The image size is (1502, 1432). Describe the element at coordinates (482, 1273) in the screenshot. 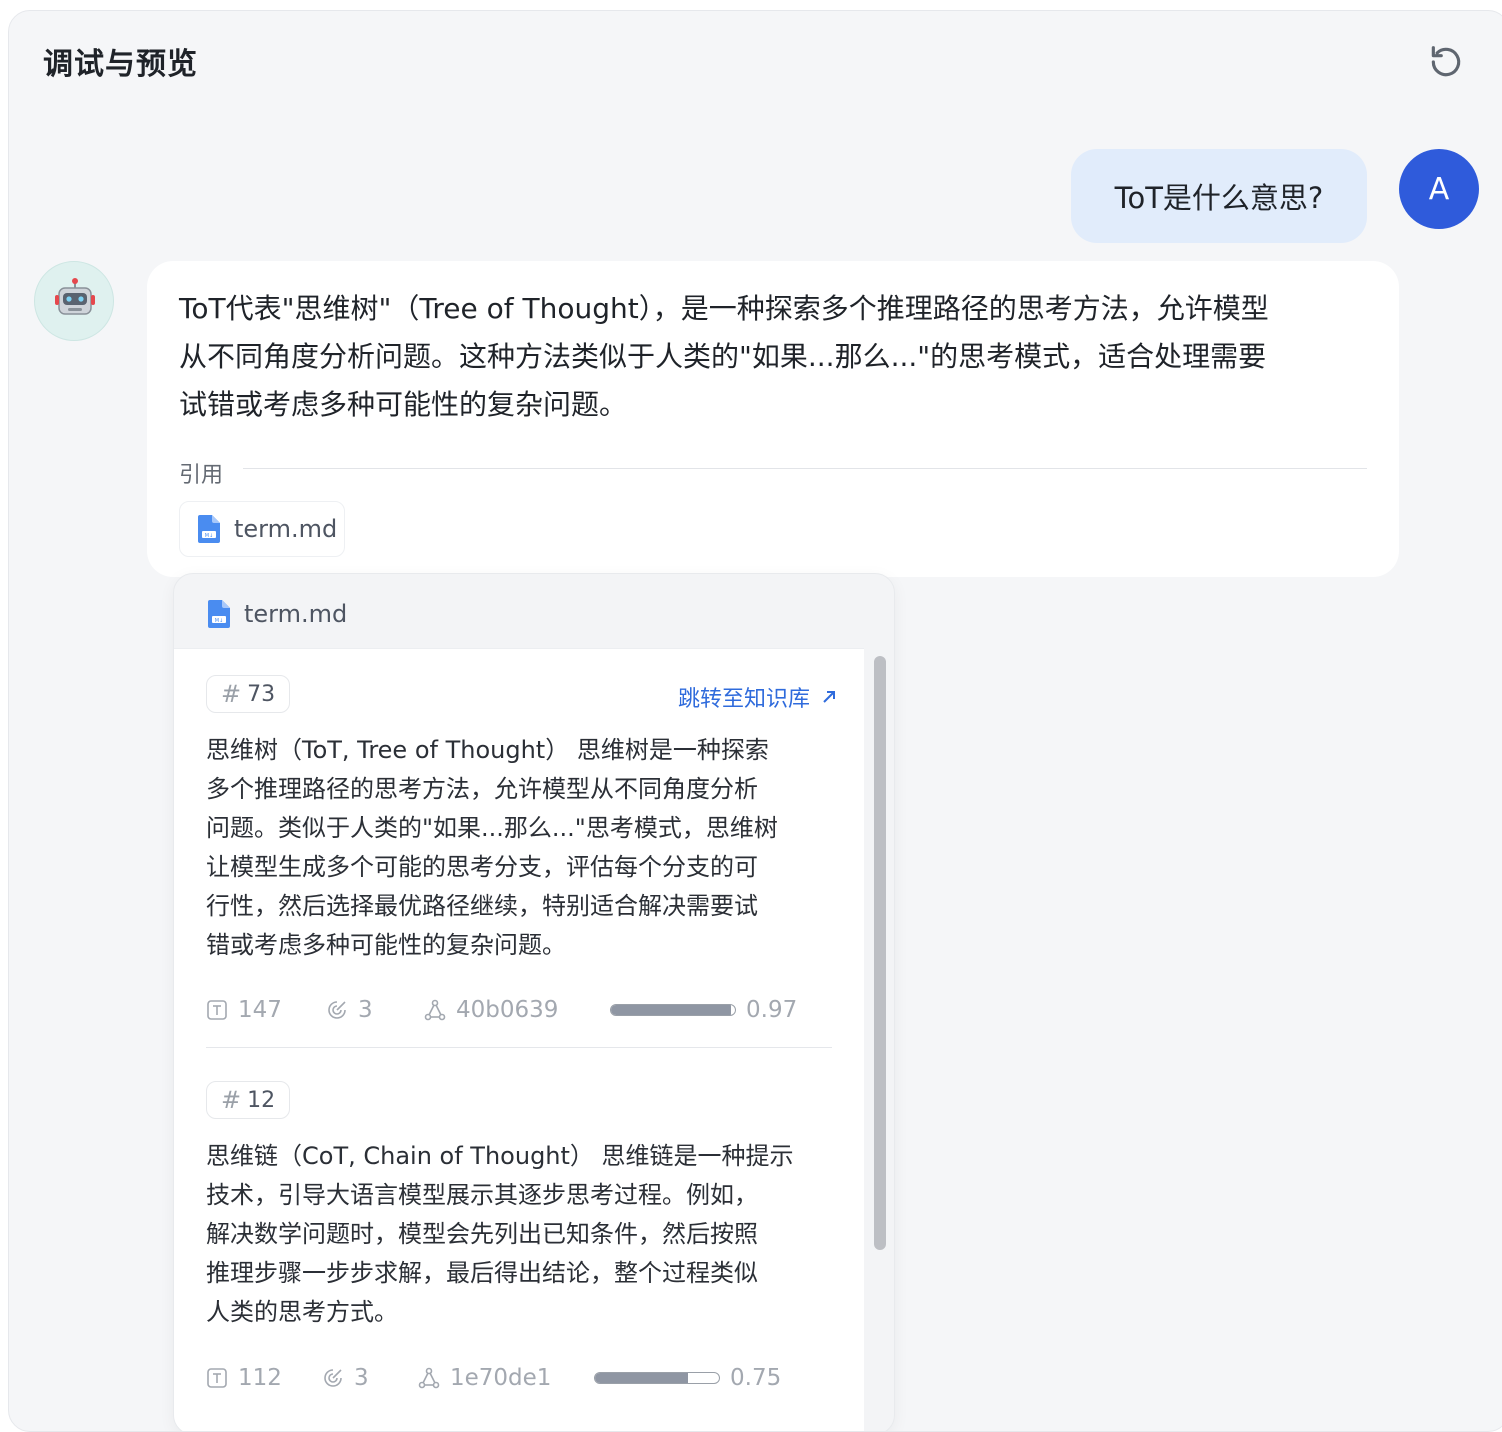

I see `chunk-text-line: 推理步骤一步步求解，最后得出结论，整个过程类似` at that location.